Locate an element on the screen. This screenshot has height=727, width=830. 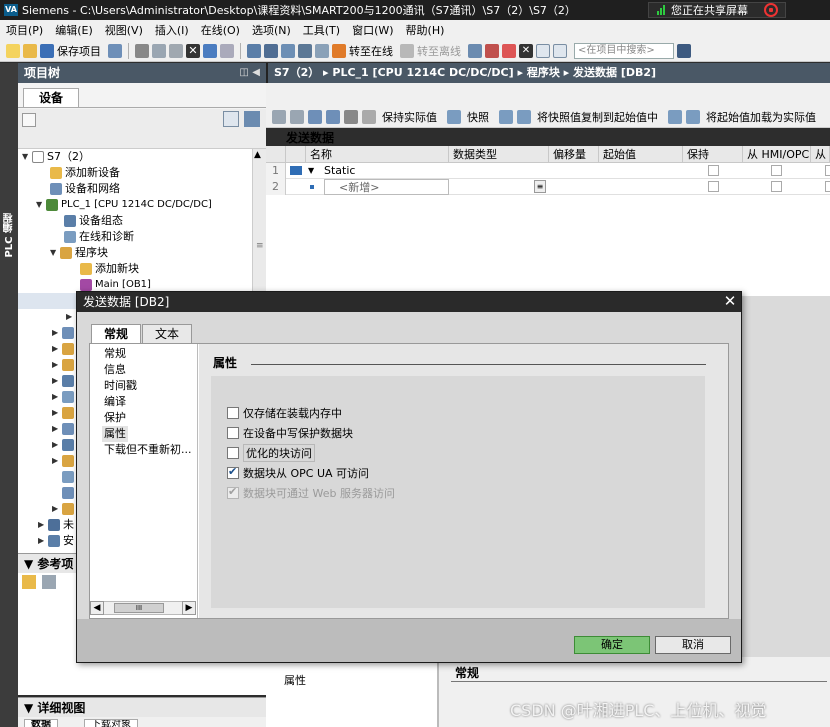
menu-project: 项目(P) is located at coordinates (24, 30).